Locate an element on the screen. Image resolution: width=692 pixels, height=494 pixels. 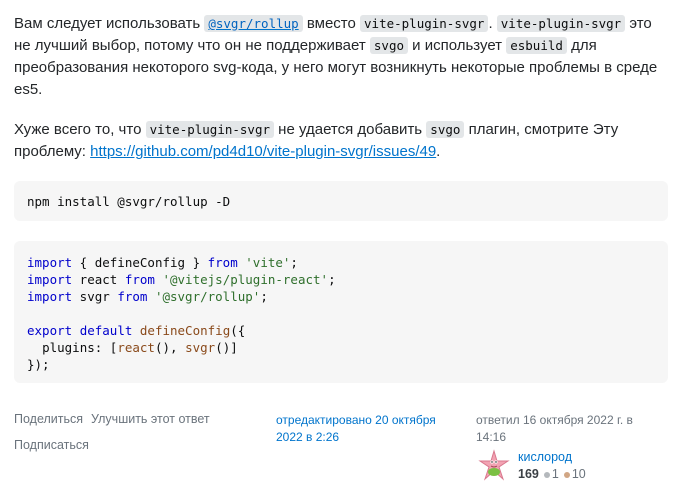
starfish-avatar-icon is located at coordinates (494, 465).